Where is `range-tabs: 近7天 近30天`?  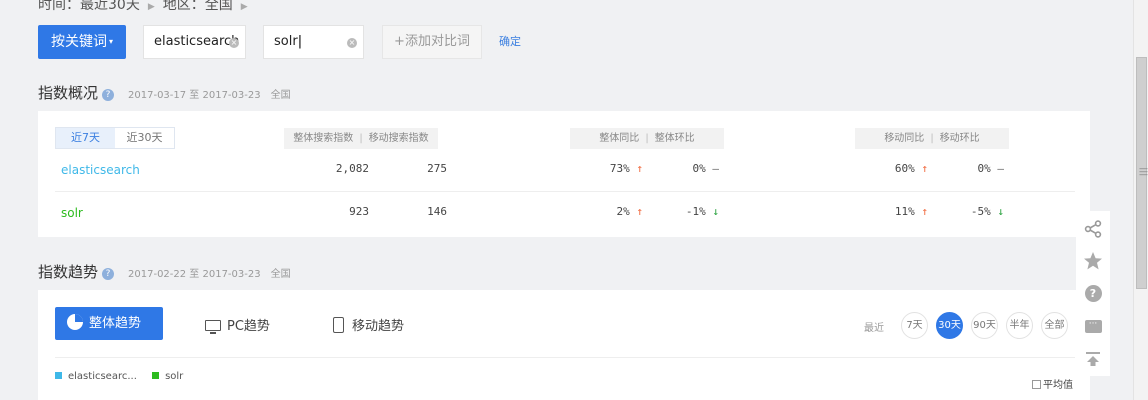
range-tabs: 近7天 近30天 is located at coordinates (115, 138).